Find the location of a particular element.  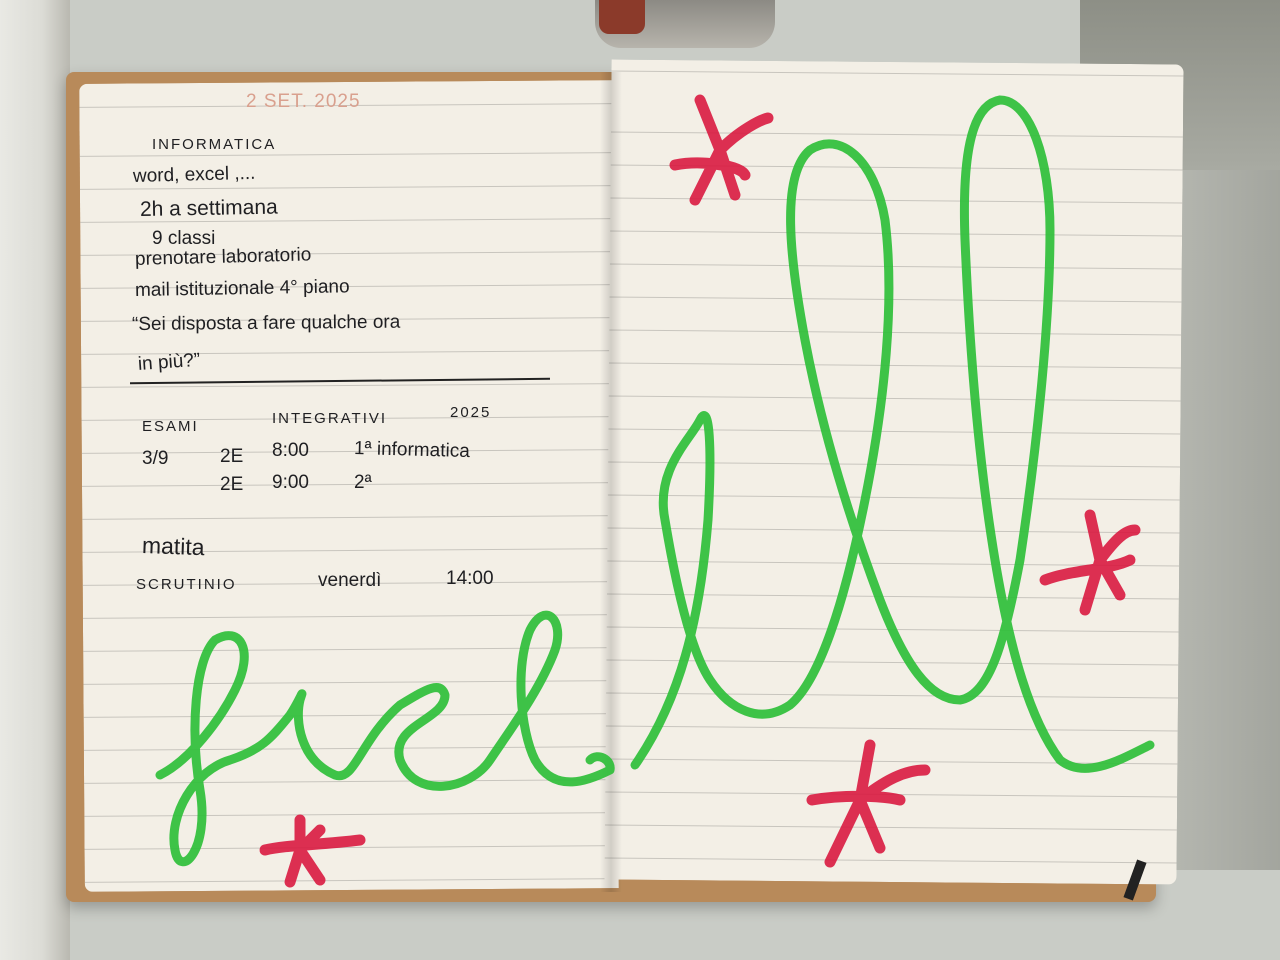

green-scribble-left is located at coordinates (385, 738).